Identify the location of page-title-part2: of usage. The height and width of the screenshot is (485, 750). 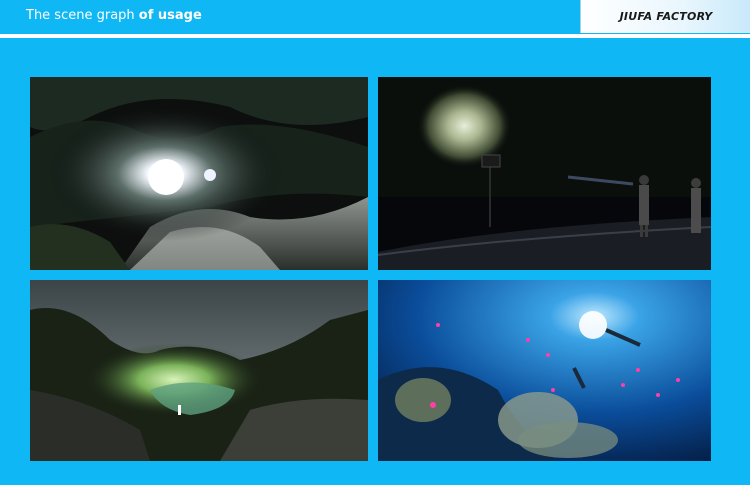
(170, 15).